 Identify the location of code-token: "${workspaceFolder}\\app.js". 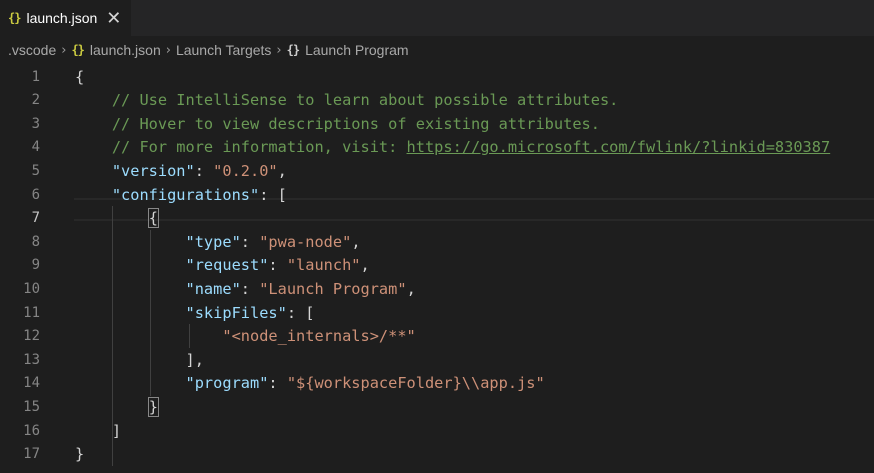
(415, 383).